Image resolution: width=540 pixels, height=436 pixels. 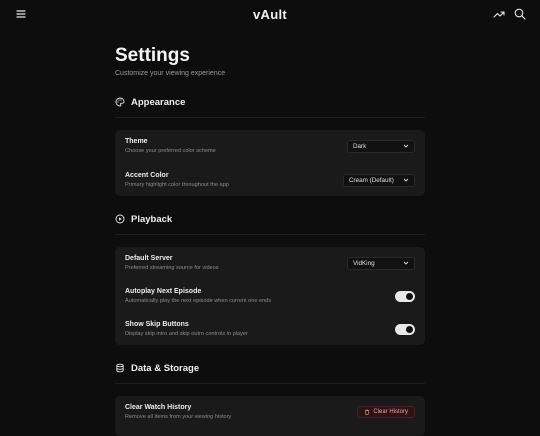 I want to click on menu-icon, so click(x=21, y=14).